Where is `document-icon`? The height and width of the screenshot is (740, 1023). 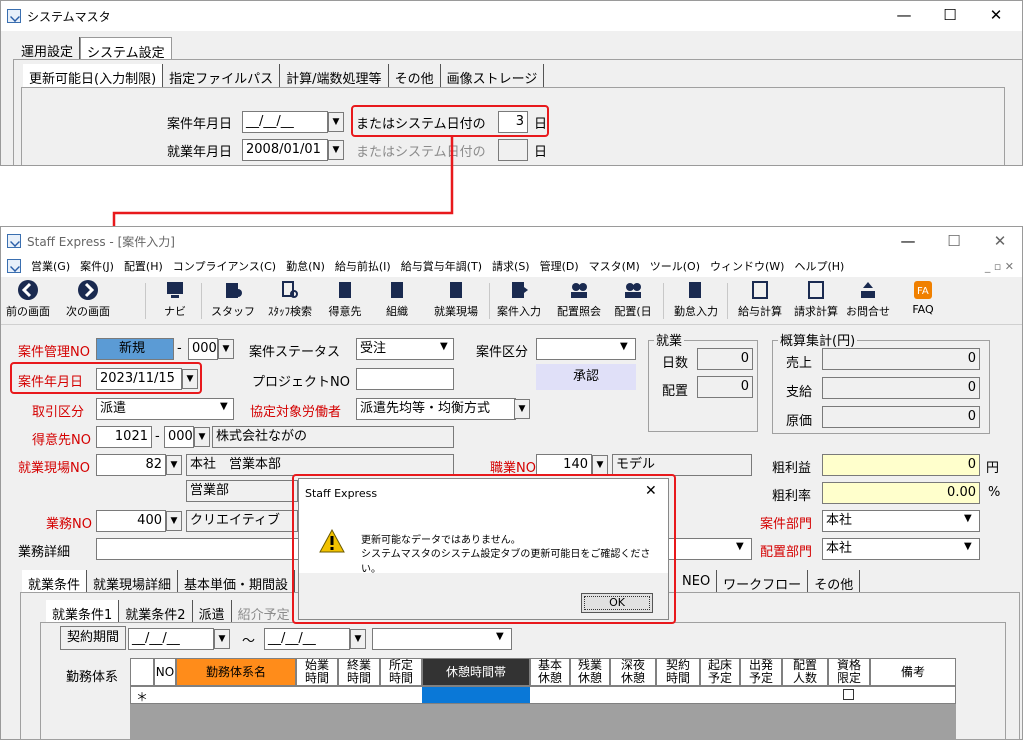 document-icon is located at coordinates (520, 290).